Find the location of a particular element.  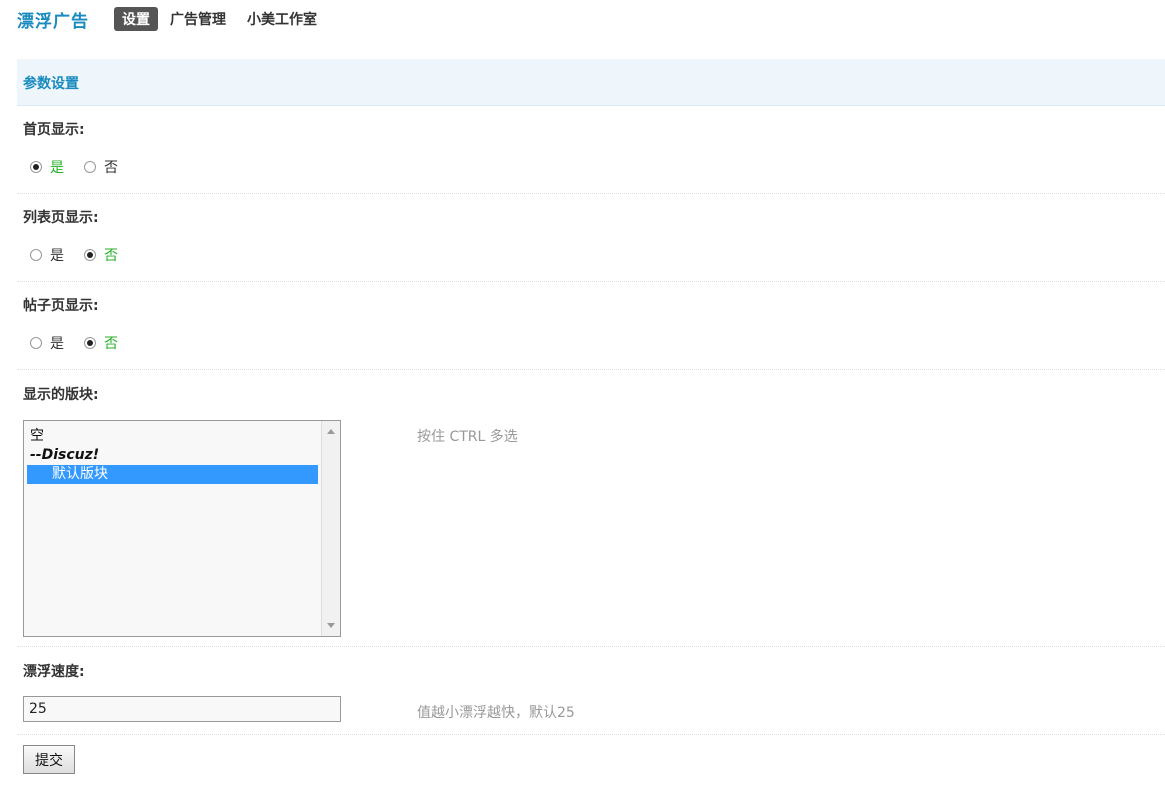

home-display-yes-radio is located at coordinates (36, 167).